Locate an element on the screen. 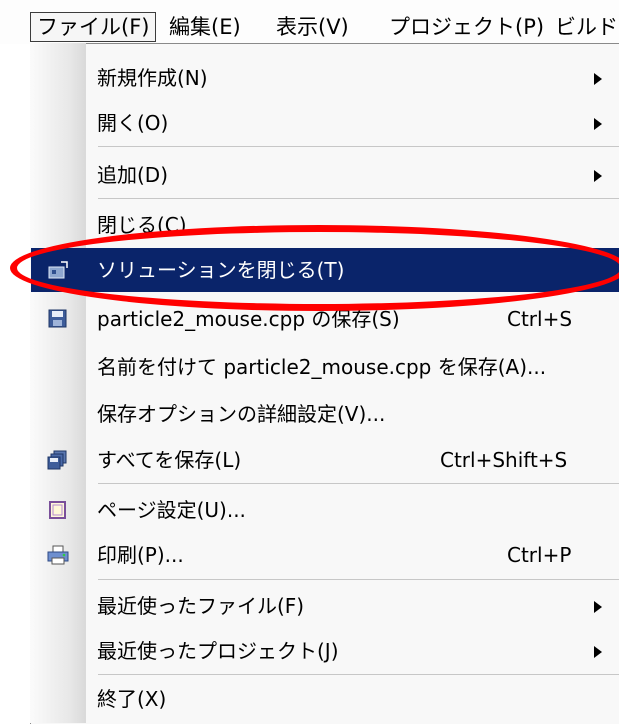 This screenshot has height=724, width=619. menu-shortcut: Ctrl+S is located at coordinates (540, 319).